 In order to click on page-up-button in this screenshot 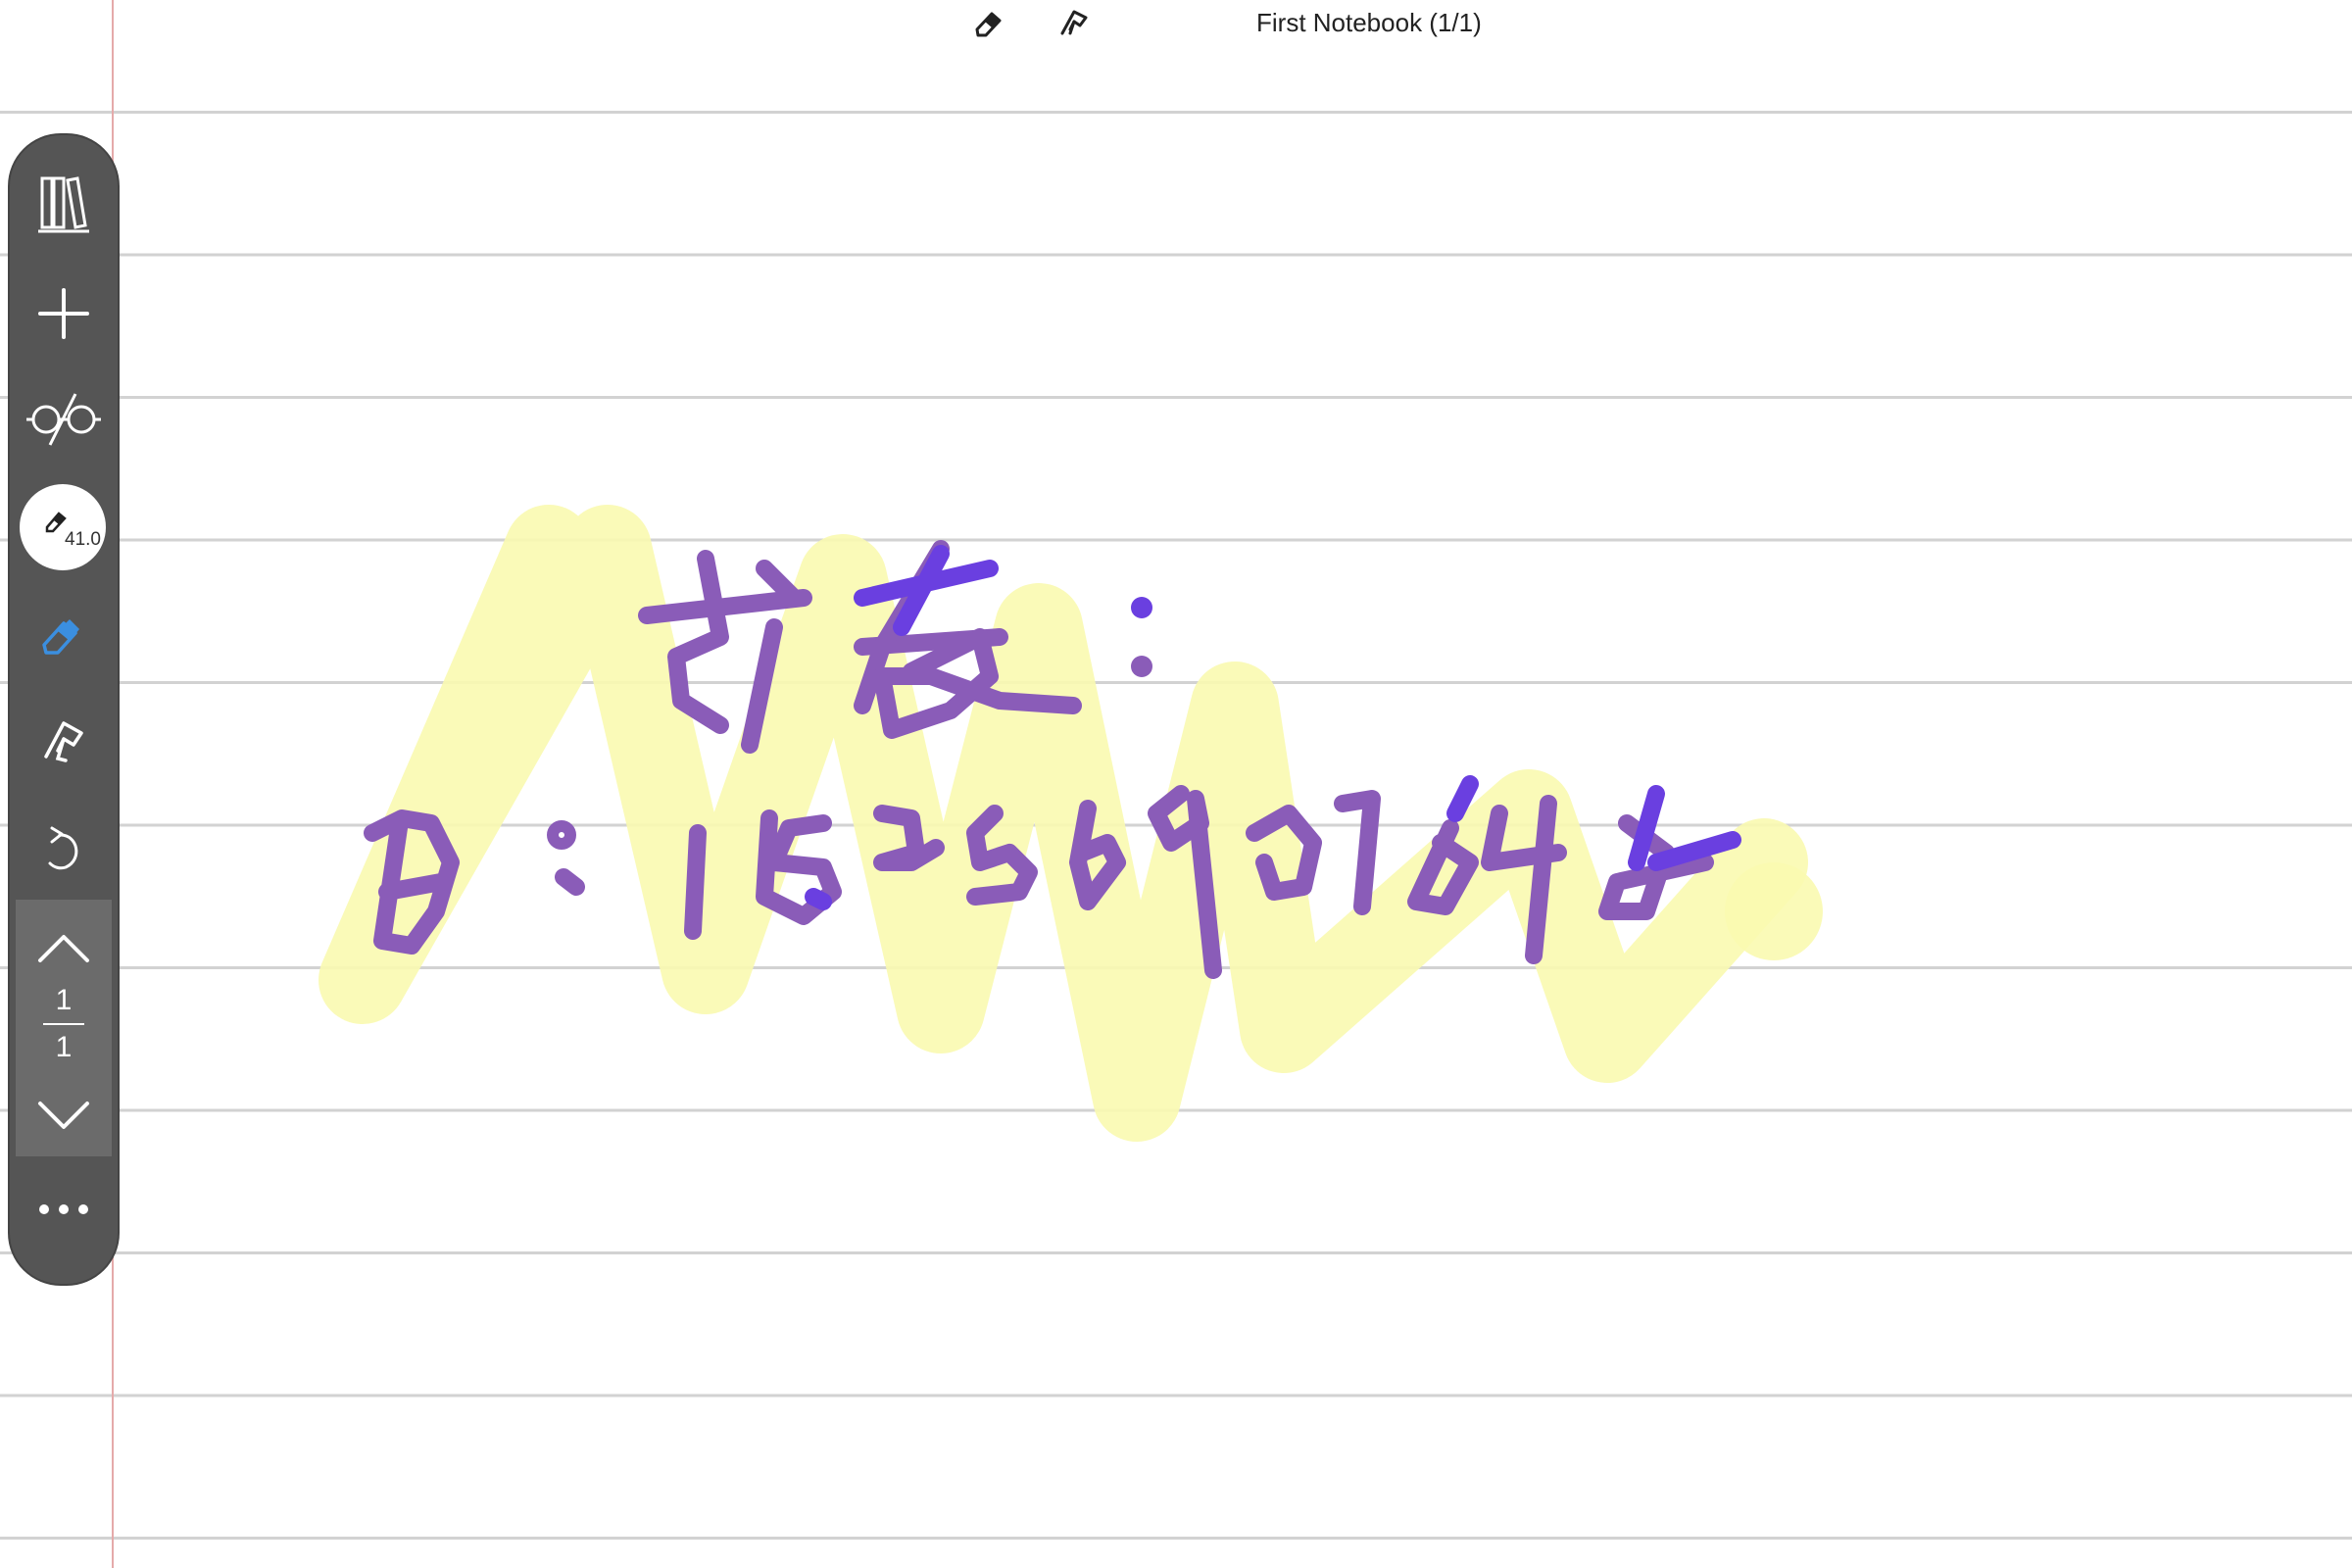, I will do `click(64, 949)`.